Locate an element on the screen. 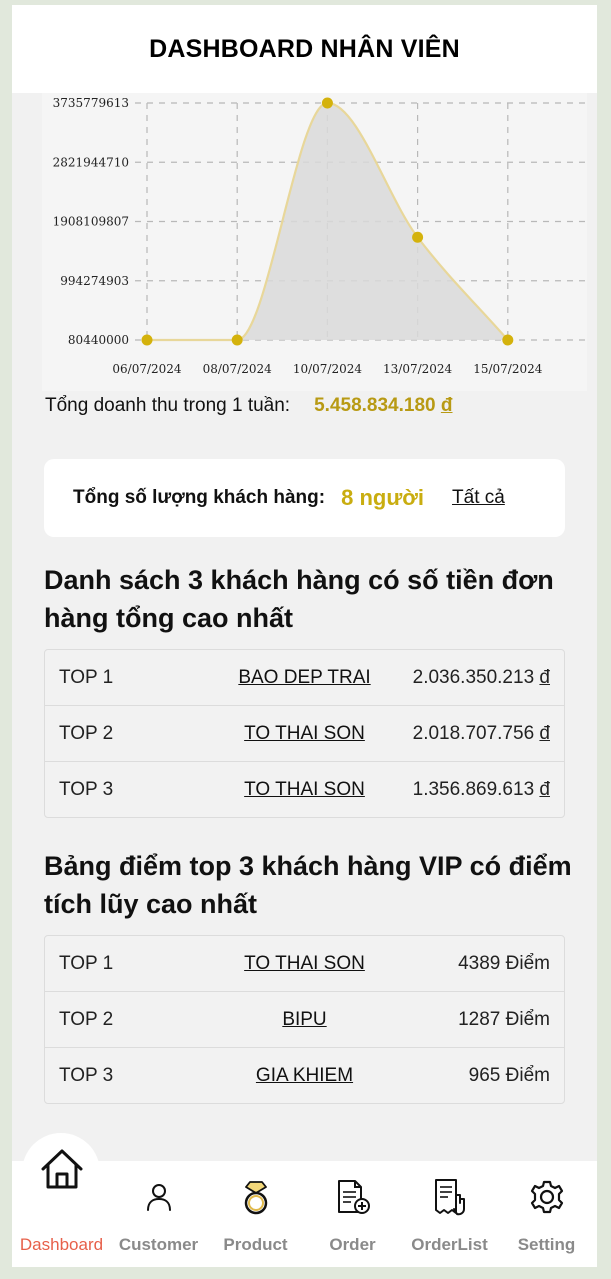  order-total: 2.018.707.756 đ is located at coordinates (481, 734).